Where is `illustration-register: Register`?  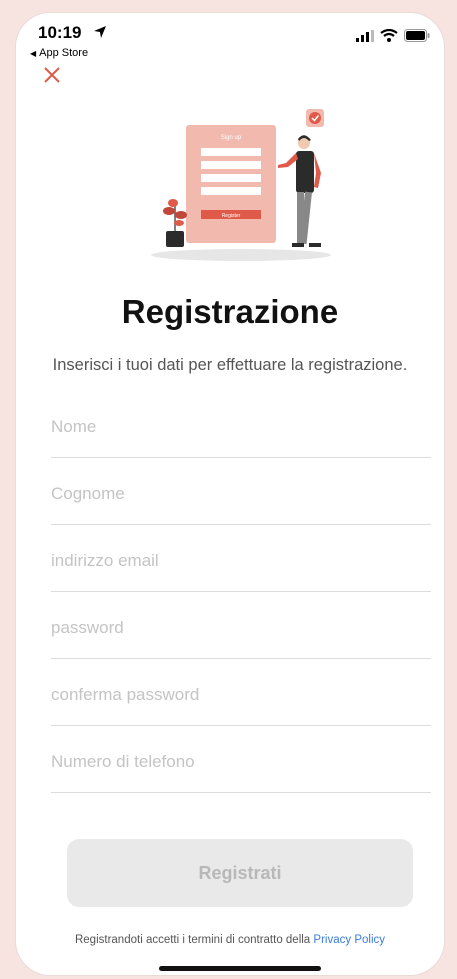 illustration-register: Register is located at coordinates (231, 216).